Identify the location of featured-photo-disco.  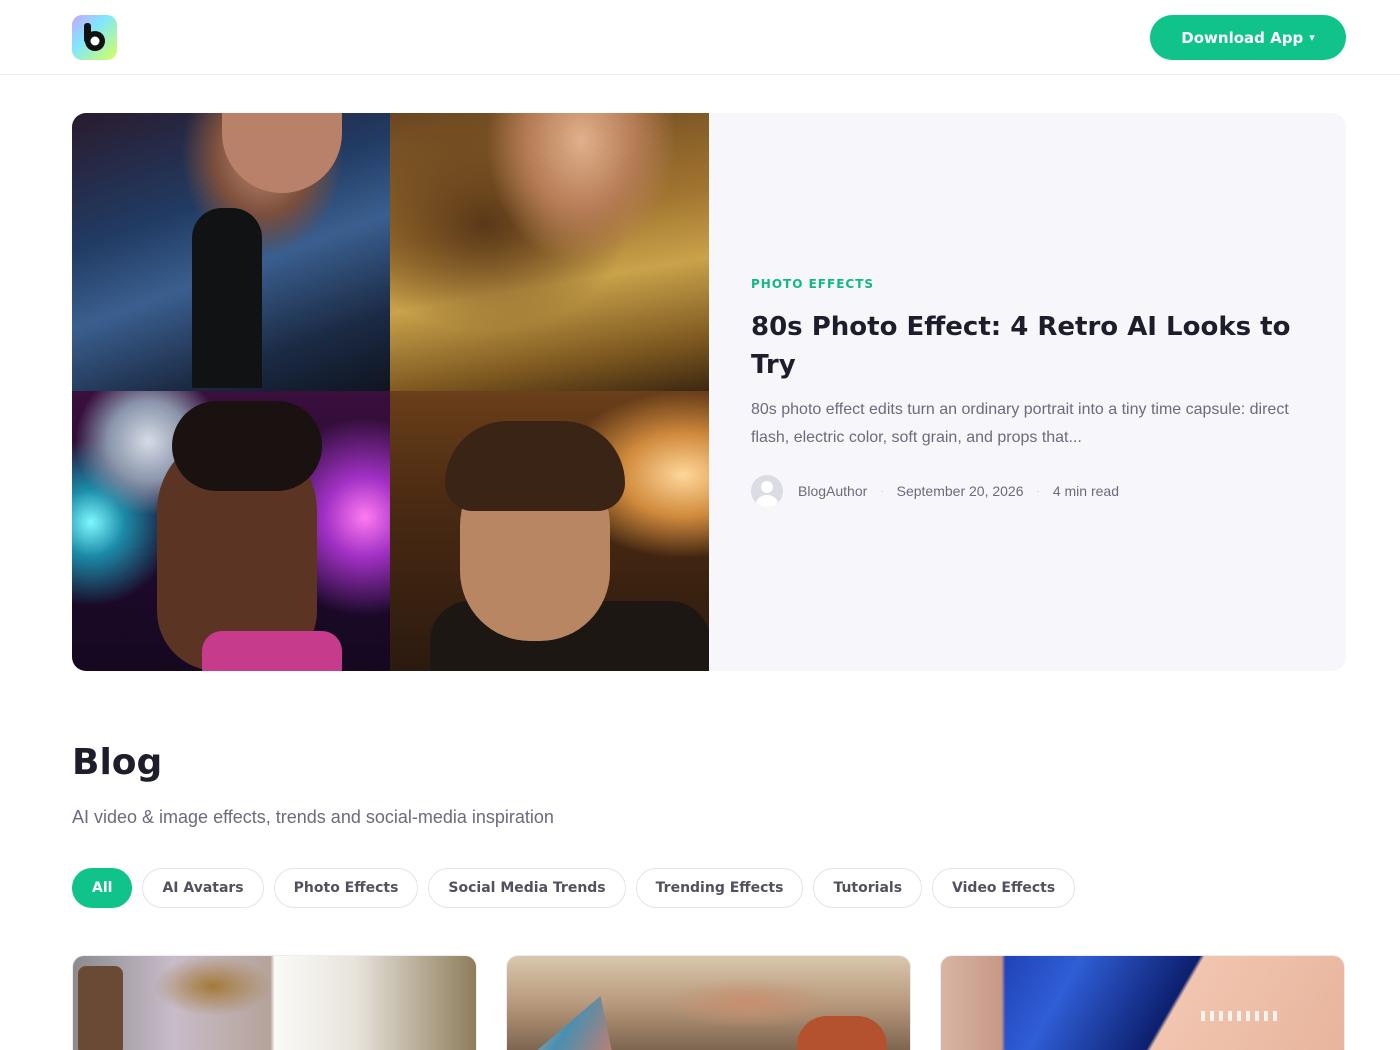
(231, 531).